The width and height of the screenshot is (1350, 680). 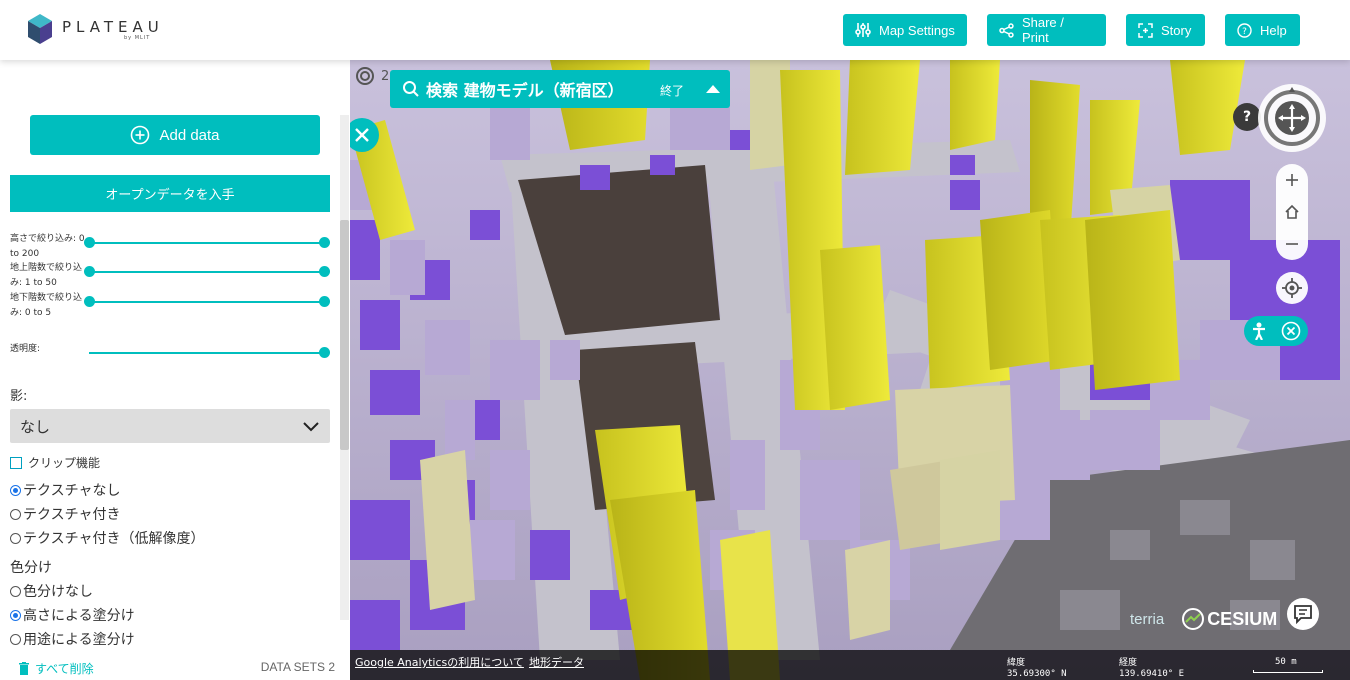 What do you see at coordinates (1292, 244) in the screenshot?
I see `zoom-out-button` at bounding box center [1292, 244].